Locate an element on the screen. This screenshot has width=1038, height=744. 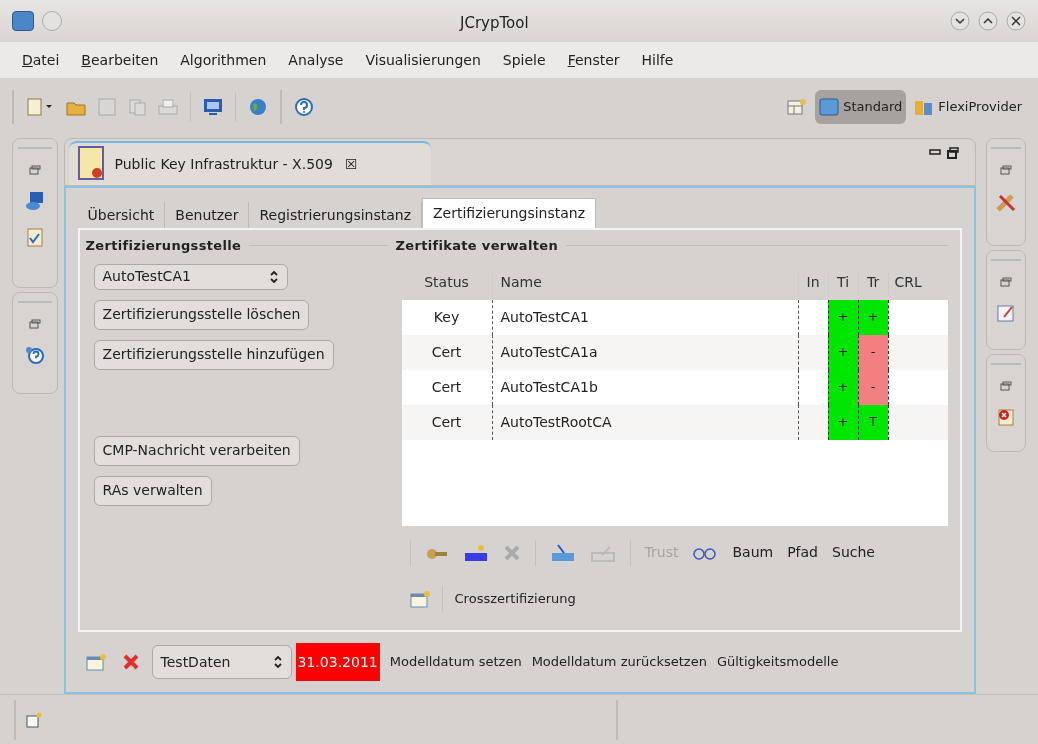
editor-tab: Public Key Infrastruktur - X.509 ☒ is located at coordinates (249, 163).